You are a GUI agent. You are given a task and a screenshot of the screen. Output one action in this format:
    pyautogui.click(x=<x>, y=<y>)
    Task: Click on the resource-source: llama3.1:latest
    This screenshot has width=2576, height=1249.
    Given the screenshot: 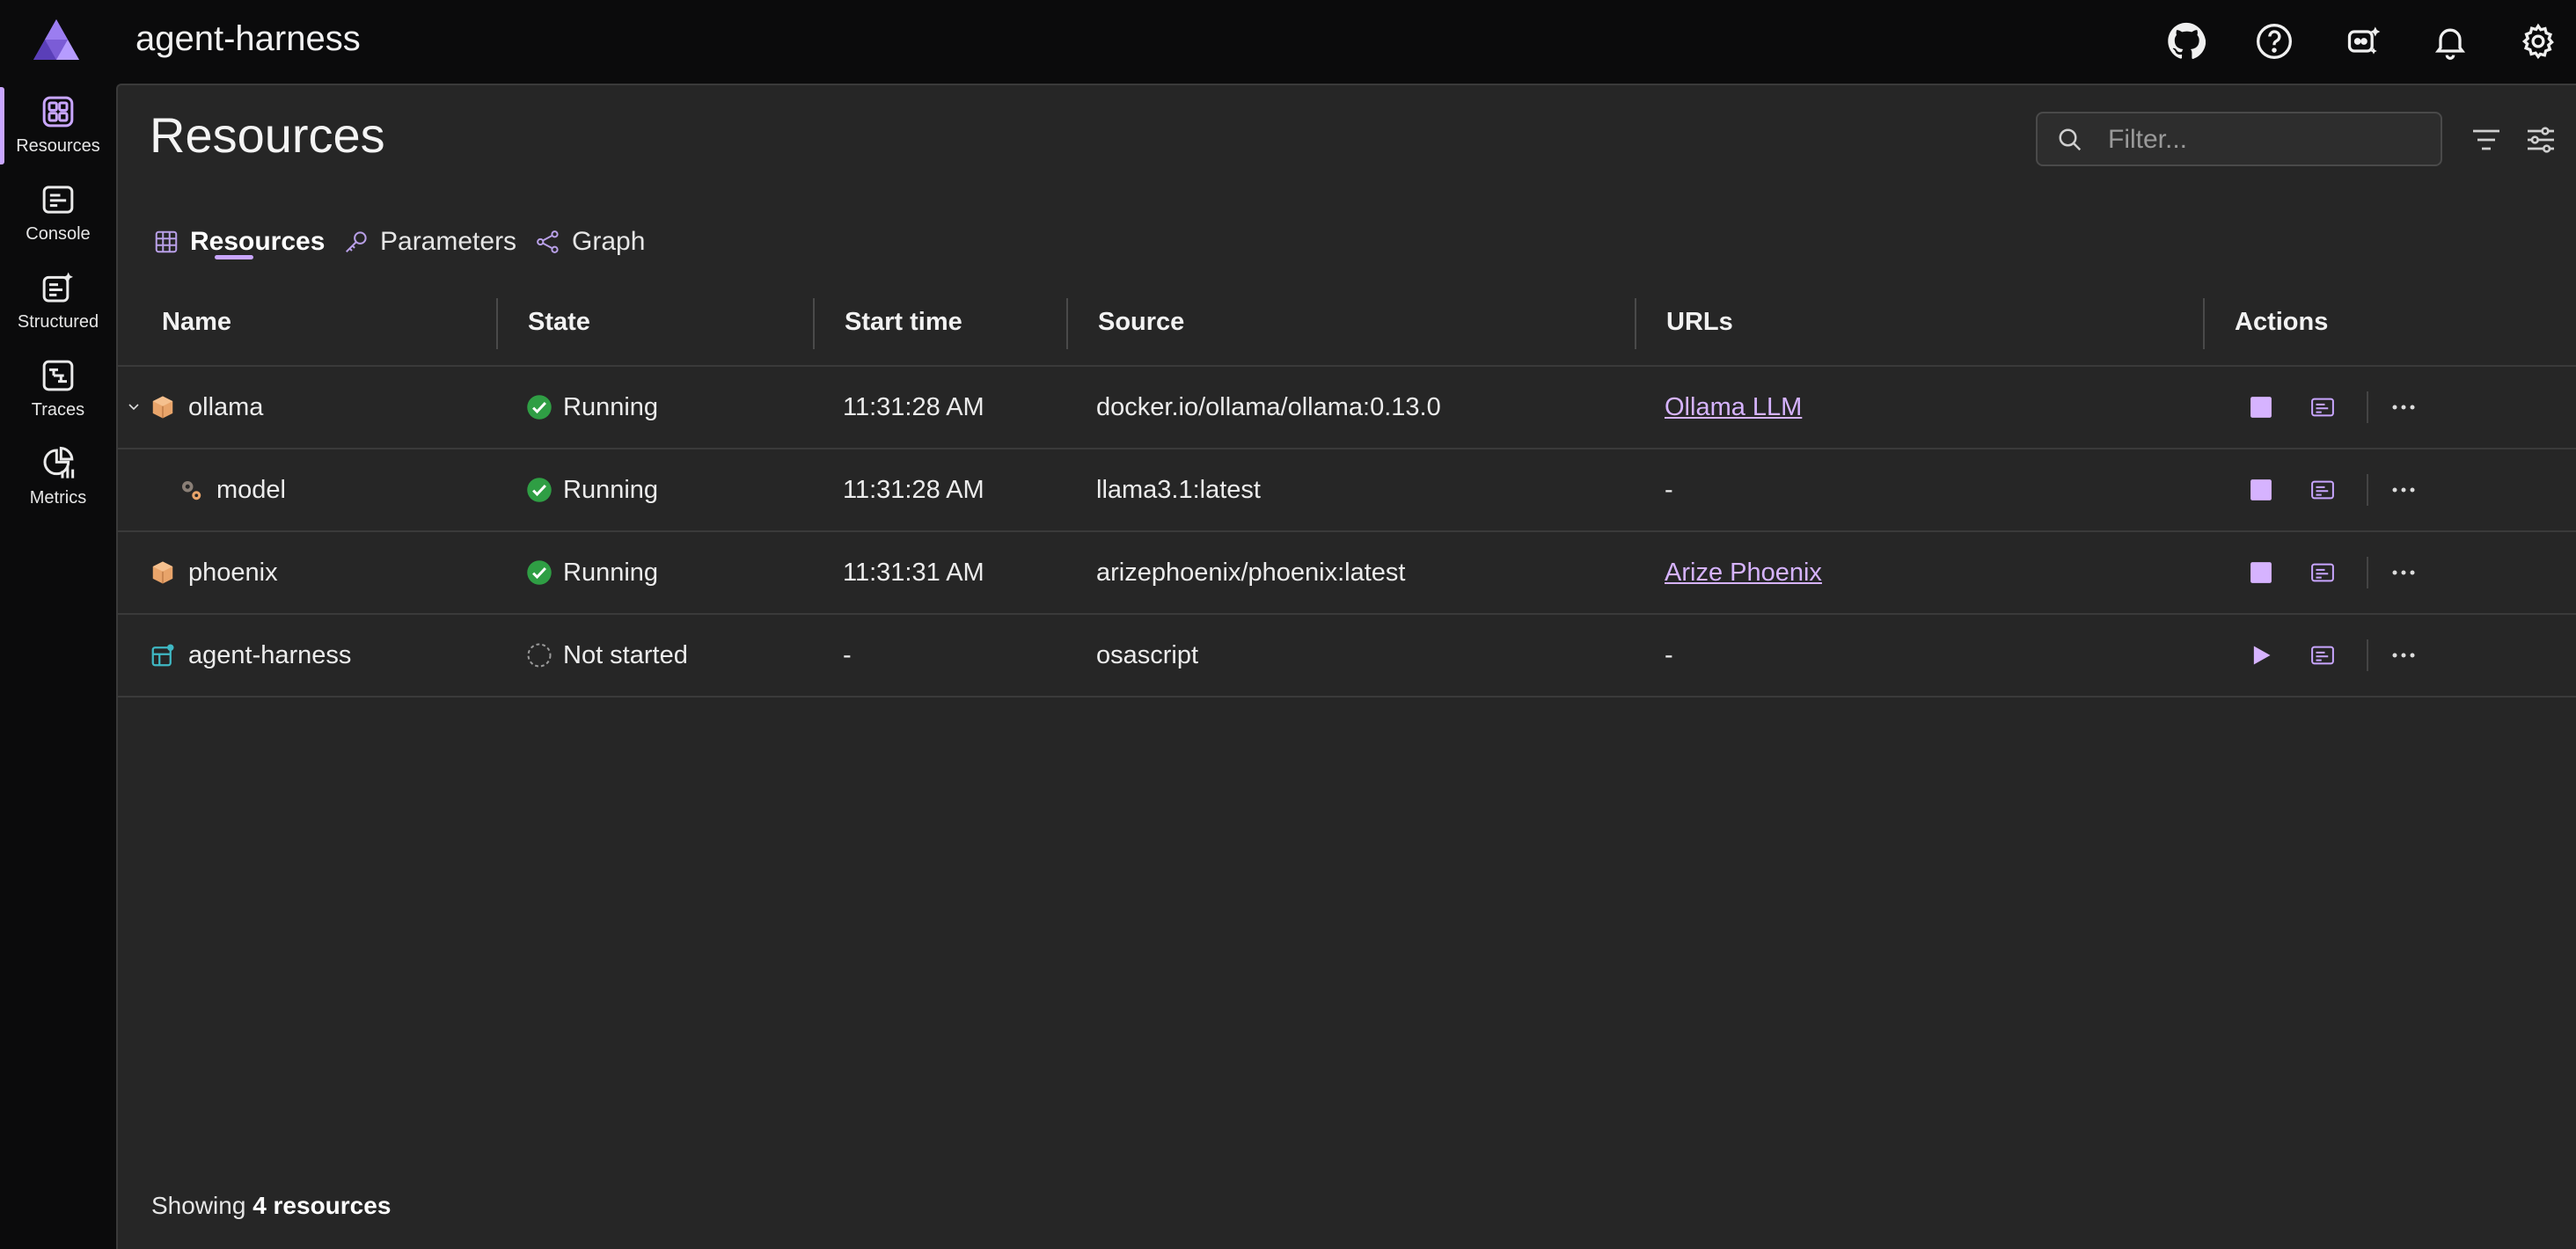 What is the action you would take?
    pyautogui.click(x=1178, y=490)
    